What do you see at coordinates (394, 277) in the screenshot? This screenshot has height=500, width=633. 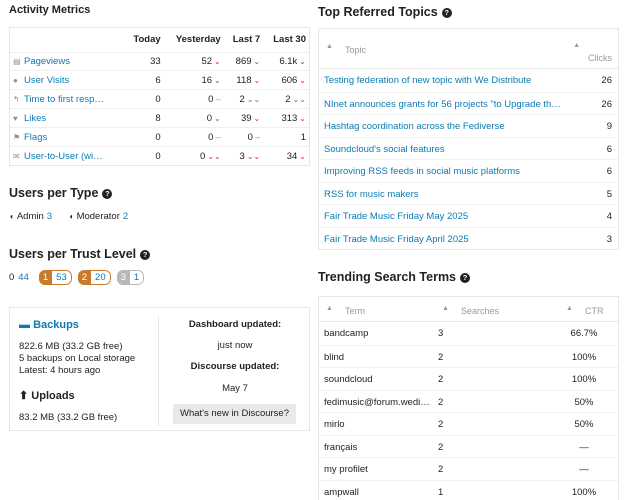 I see `trending-search-title: Trending Search Terms?` at bounding box center [394, 277].